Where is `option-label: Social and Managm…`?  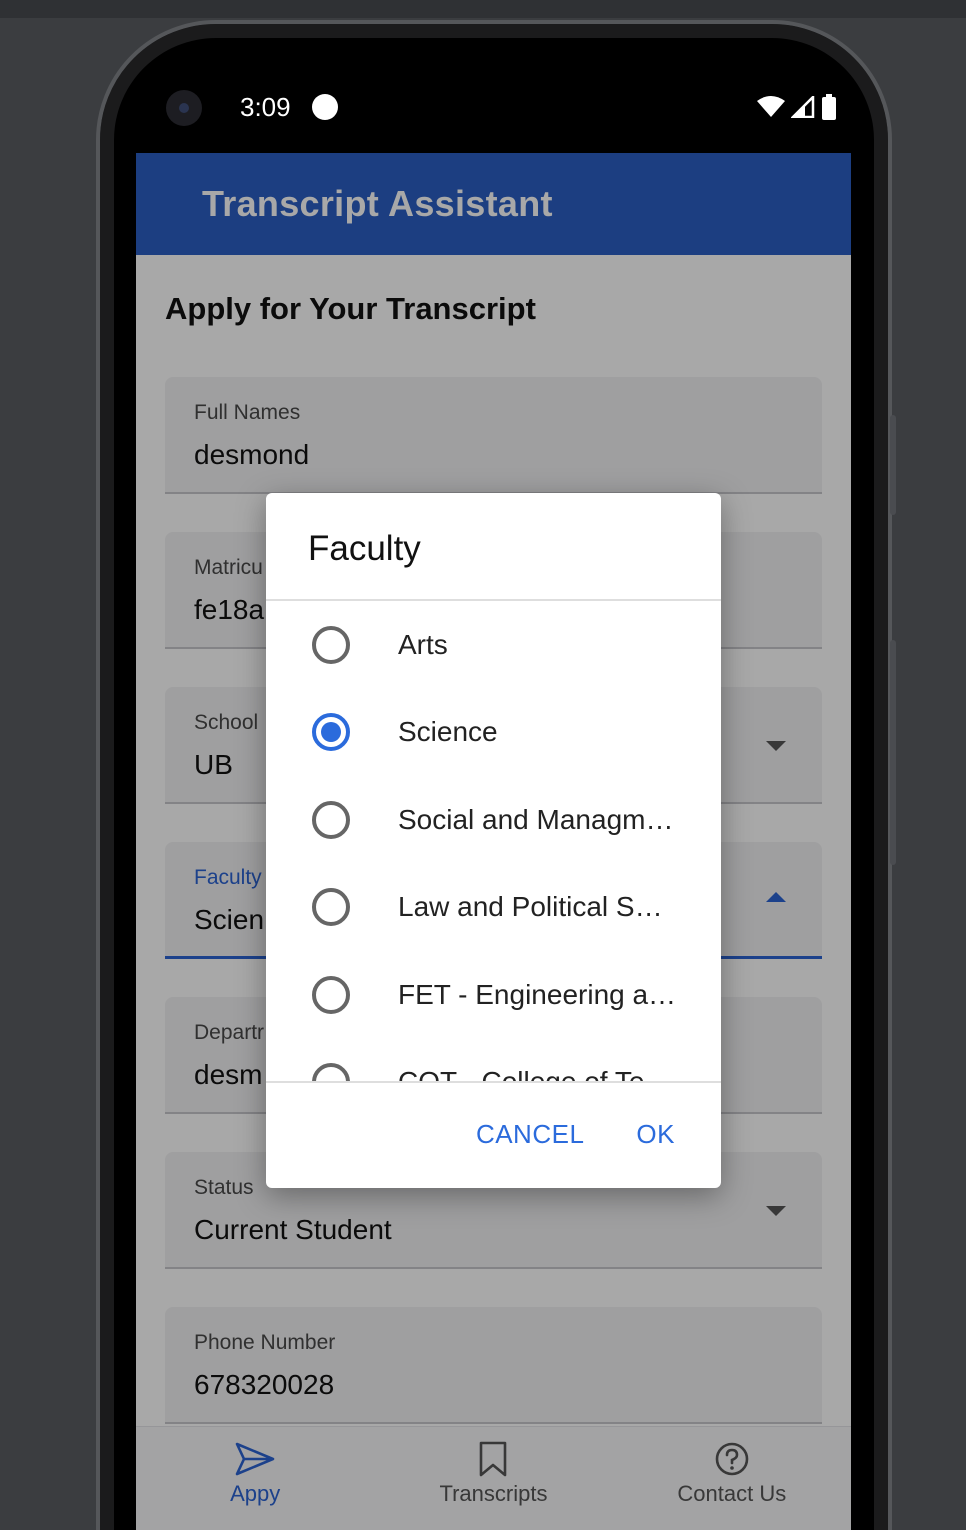
option-label: Social and Managm… is located at coordinates (536, 819).